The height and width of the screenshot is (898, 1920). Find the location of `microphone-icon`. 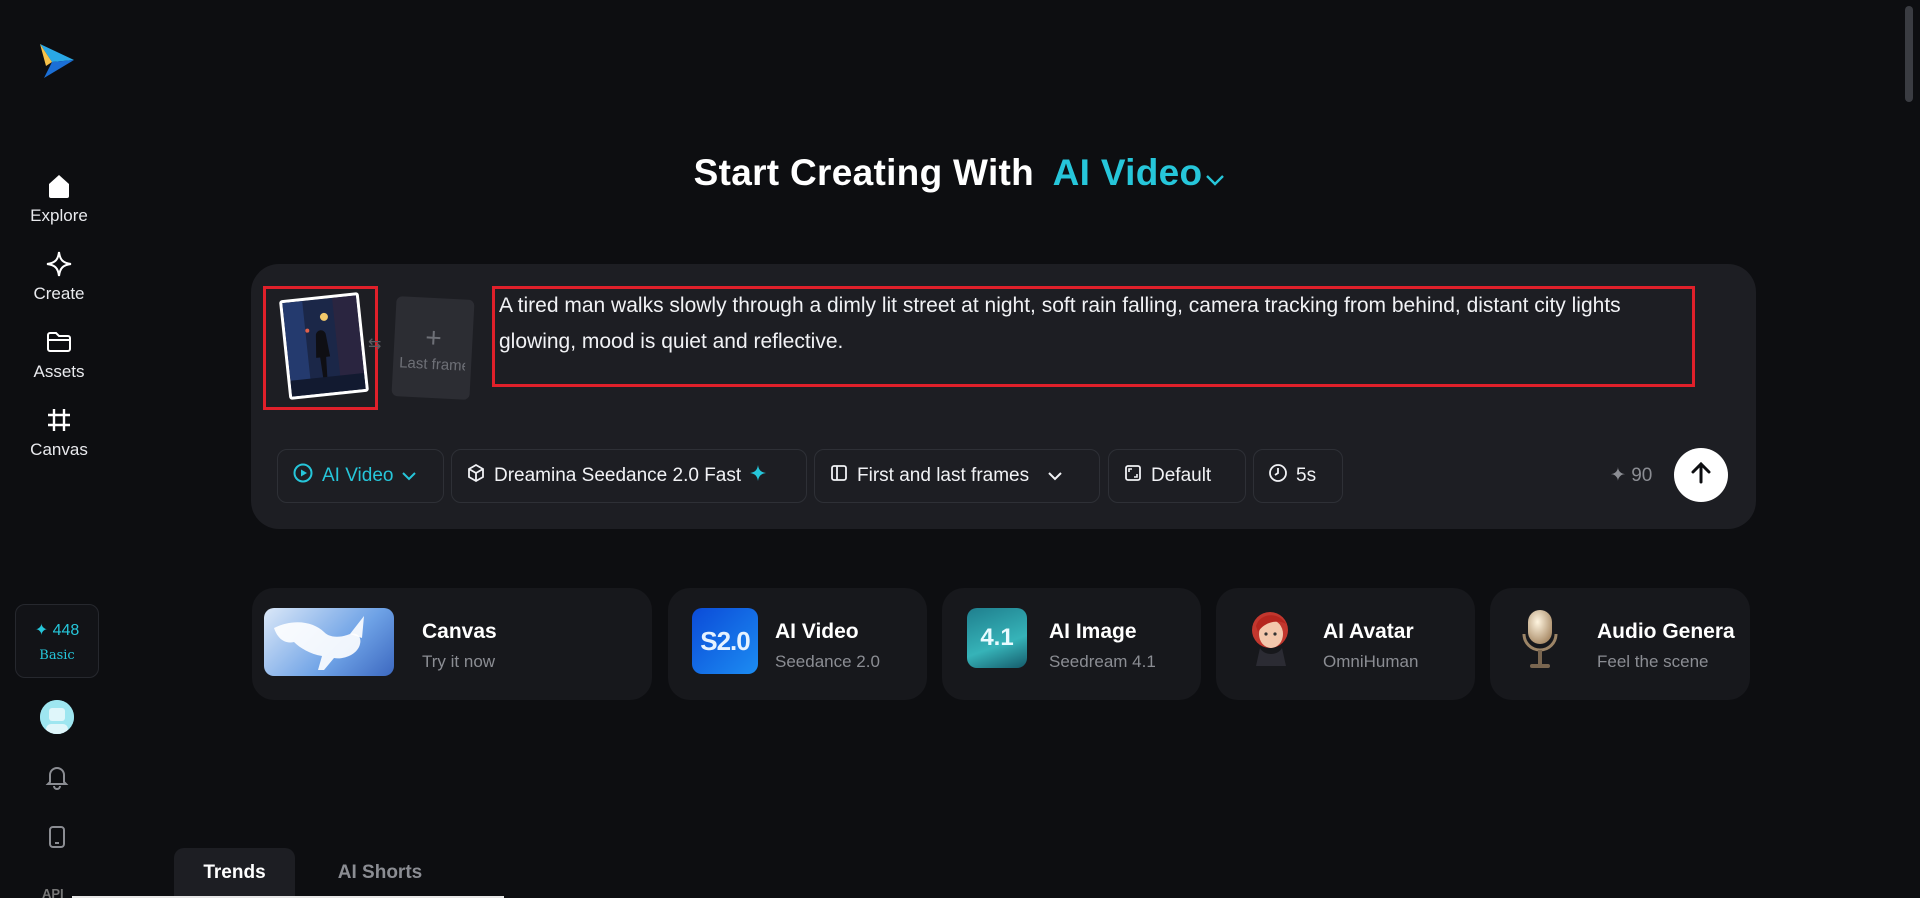

microphone-icon is located at coordinates (1540, 639).